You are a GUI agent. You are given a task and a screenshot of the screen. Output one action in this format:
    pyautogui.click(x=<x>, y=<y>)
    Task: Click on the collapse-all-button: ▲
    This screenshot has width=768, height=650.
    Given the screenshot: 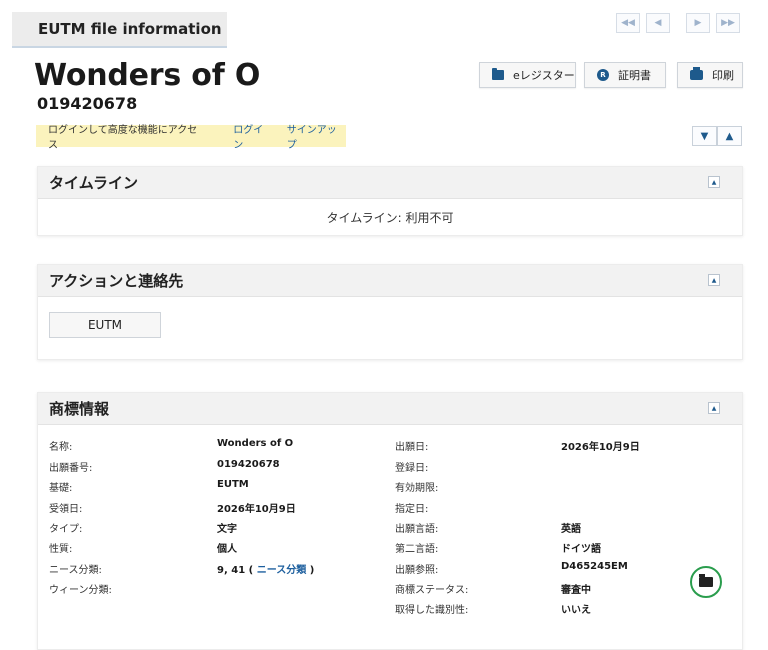 What is the action you would take?
    pyautogui.click(x=729, y=136)
    